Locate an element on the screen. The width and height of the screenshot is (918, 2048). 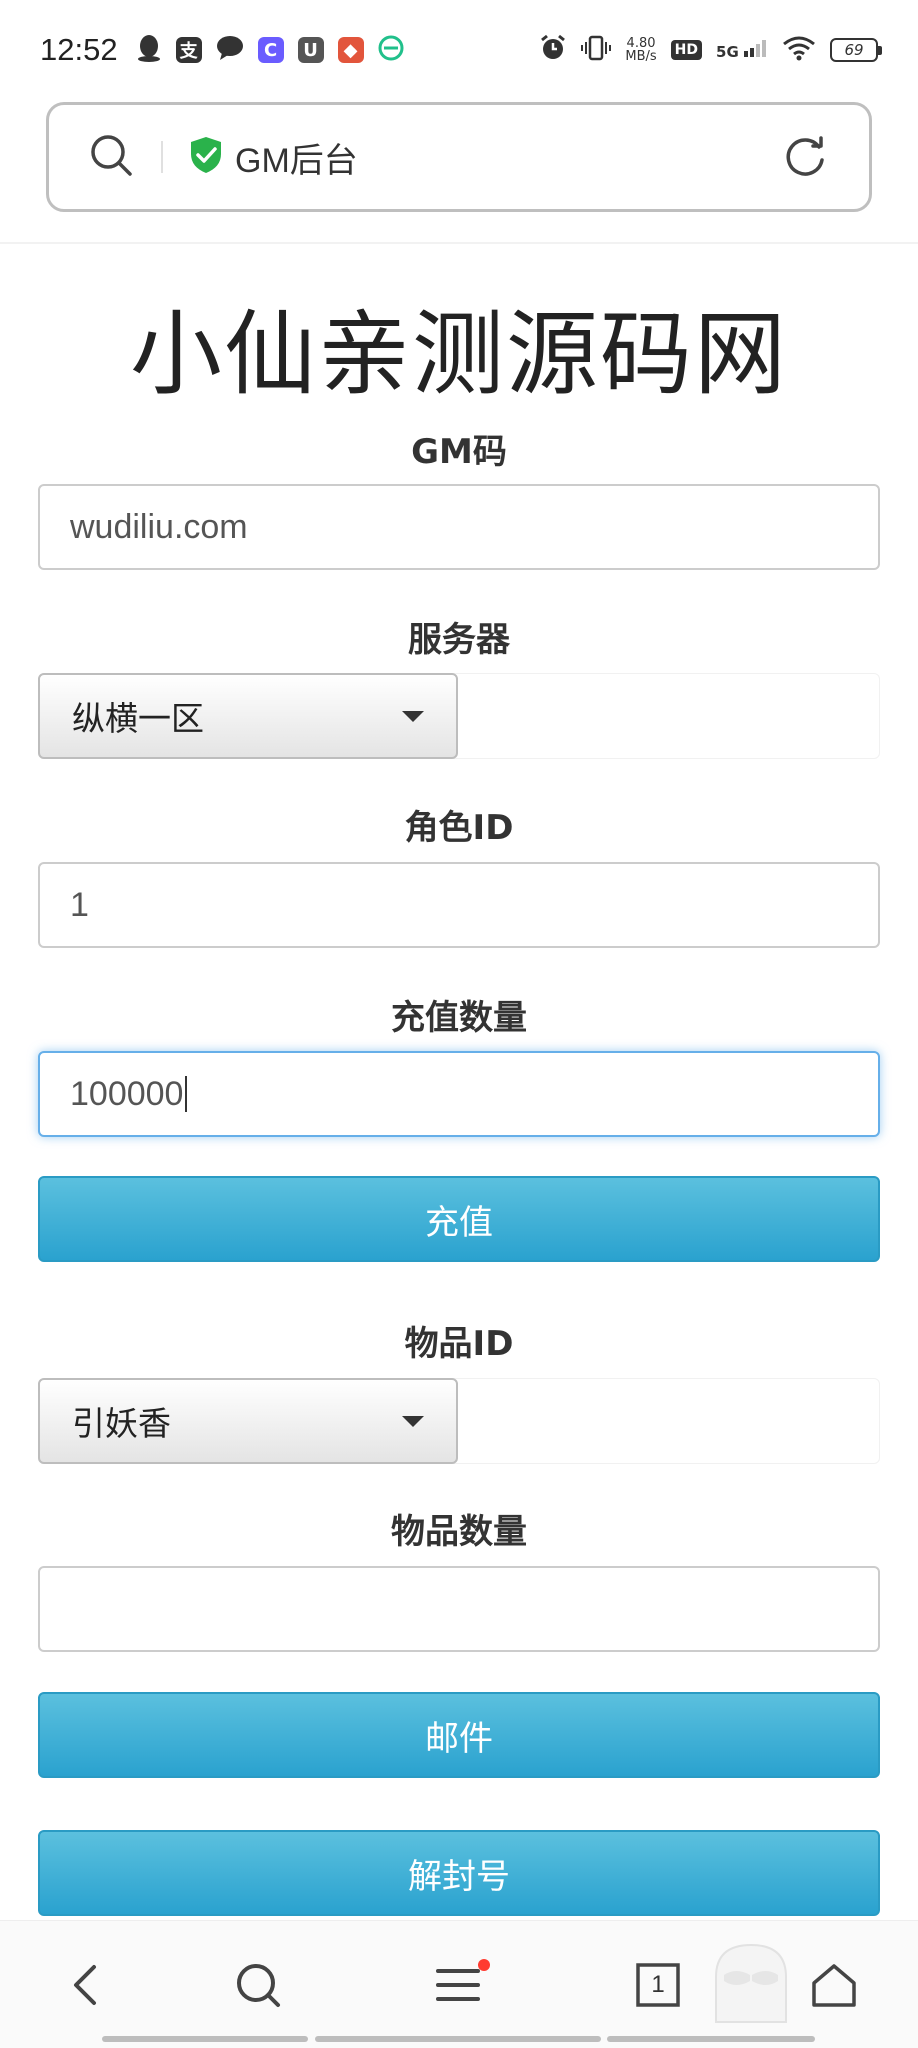
gm-code-label: GM码 is located at coordinates (459, 452).